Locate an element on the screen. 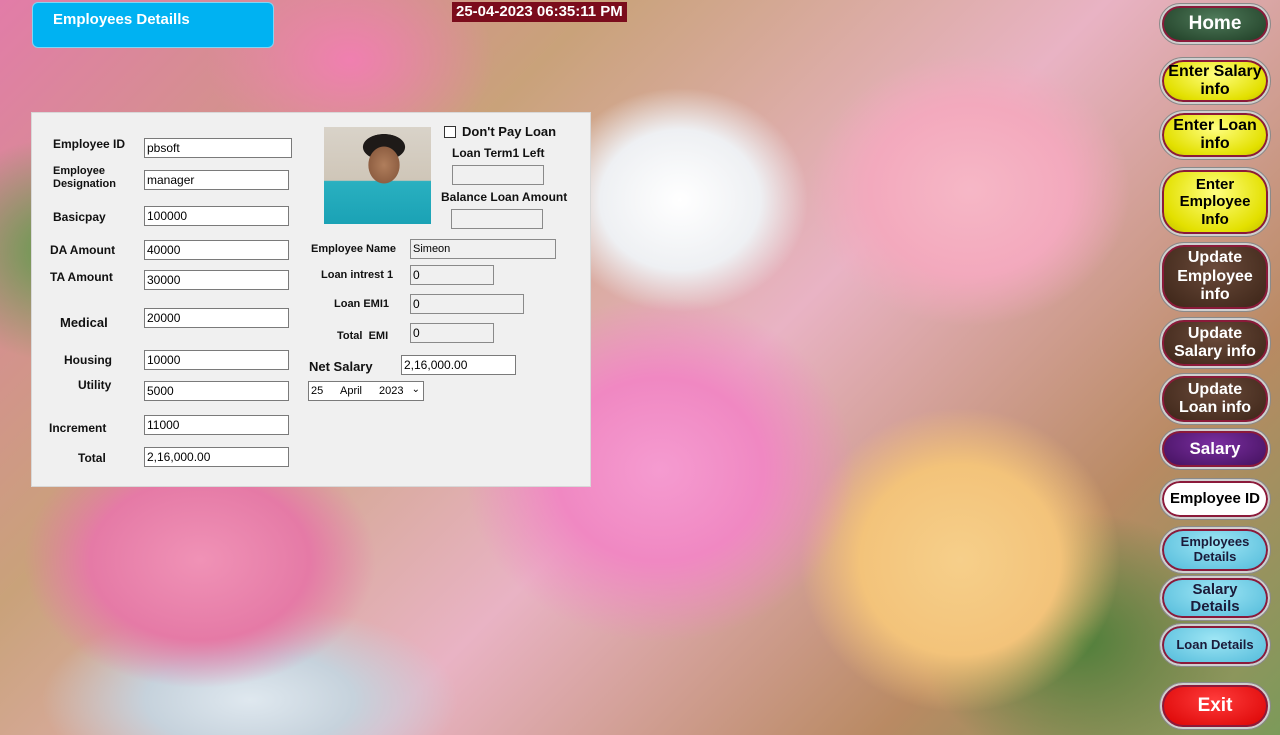 The width and height of the screenshot is (1280, 735). loan-emi-input is located at coordinates (467, 304).